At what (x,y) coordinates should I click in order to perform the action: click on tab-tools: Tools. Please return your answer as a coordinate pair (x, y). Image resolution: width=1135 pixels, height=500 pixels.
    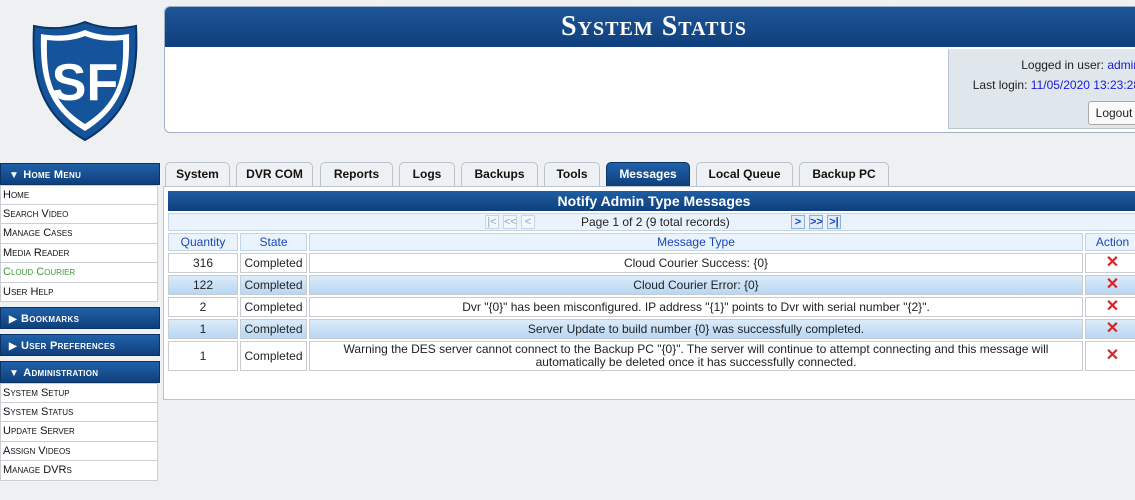
    Looking at the image, I should click on (572, 174).